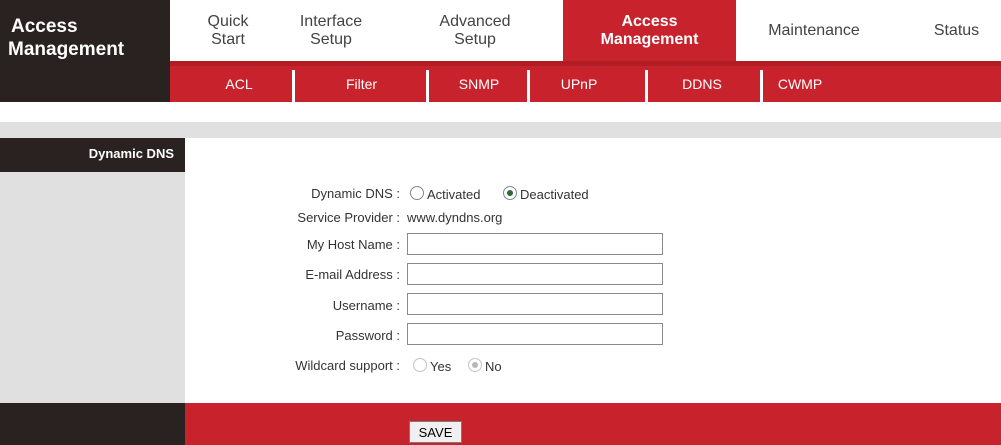 This screenshot has height=445, width=1001. Describe the element at coordinates (535, 274) in the screenshot. I see `email-input` at that location.